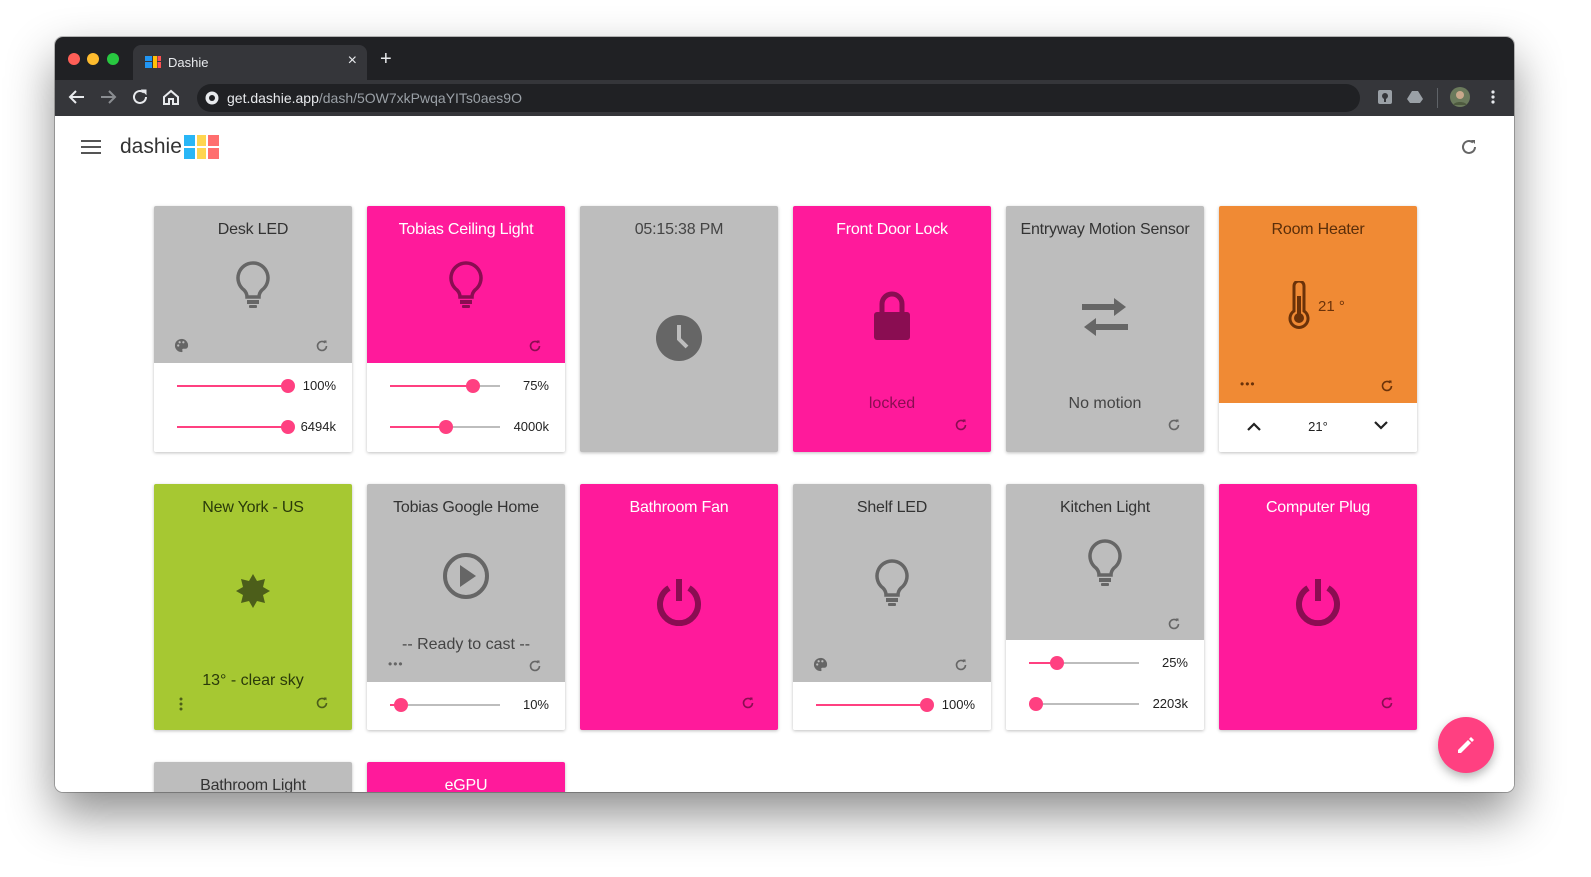 This screenshot has width=1591, height=877. I want to click on tile-title: Bathroom Fan, so click(679, 507).